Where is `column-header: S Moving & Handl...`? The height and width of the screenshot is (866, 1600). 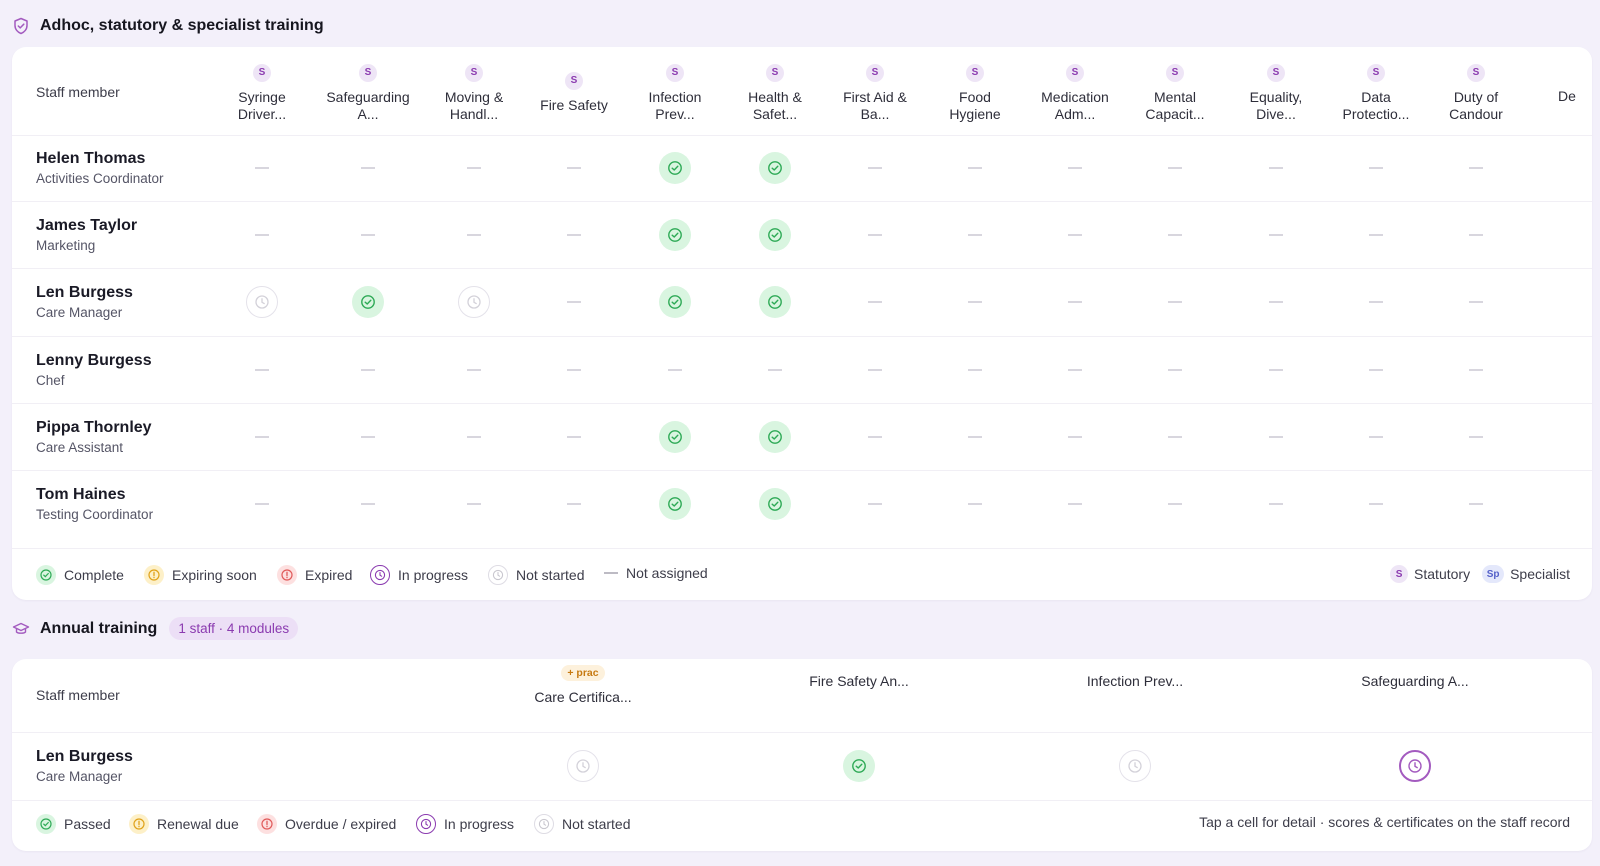
column-header: S Moving & Handl... is located at coordinates (474, 92).